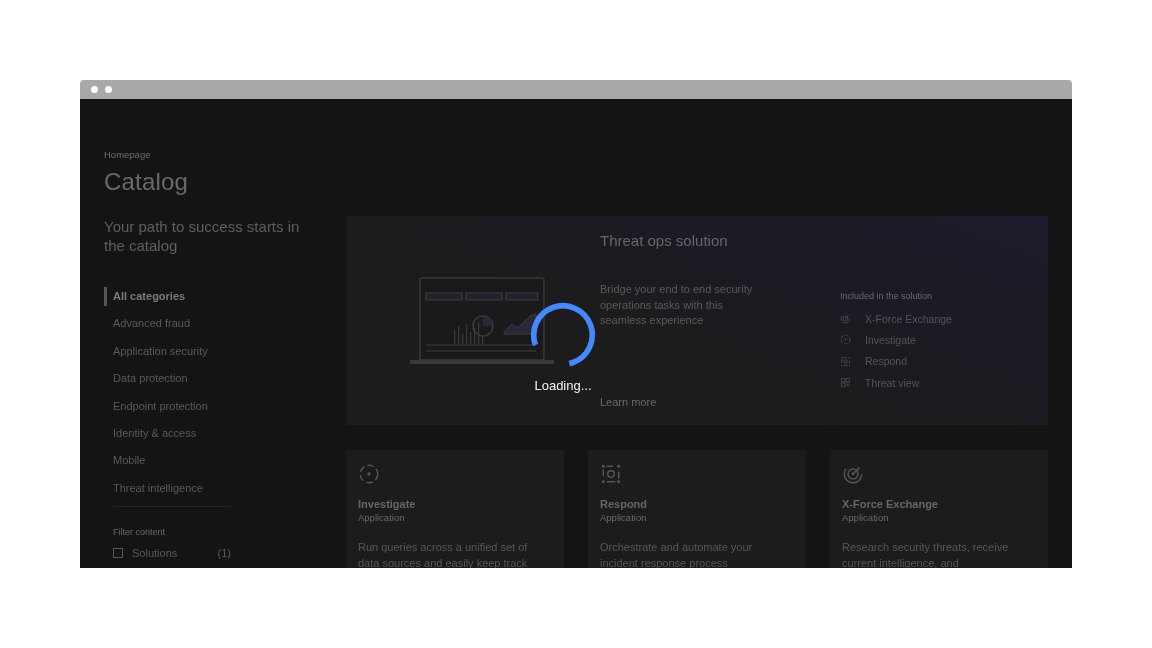 This screenshot has width=1152, height=648. What do you see at coordinates (153, 488) in the screenshot?
I see `category-item: Threat intelligence` at bounding box center [153, 488].